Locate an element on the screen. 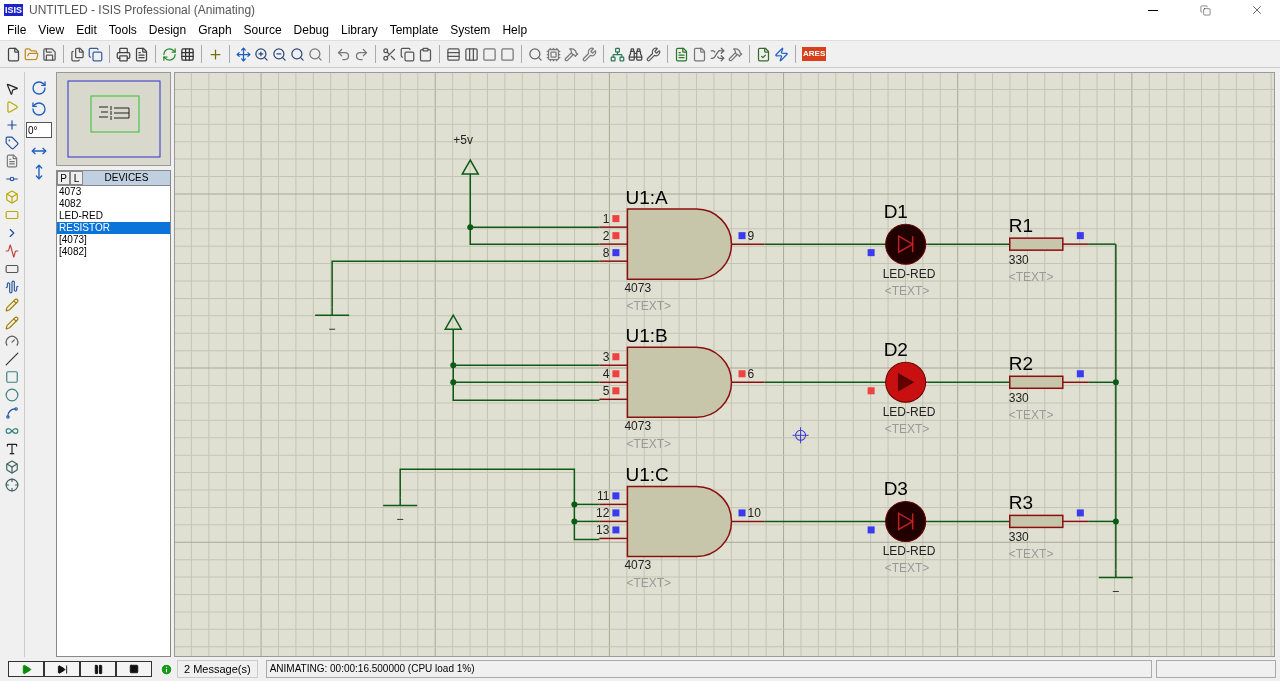 This screenshot has width=1280, height=681. menu-item: Source is located at coordinates (263, 30).